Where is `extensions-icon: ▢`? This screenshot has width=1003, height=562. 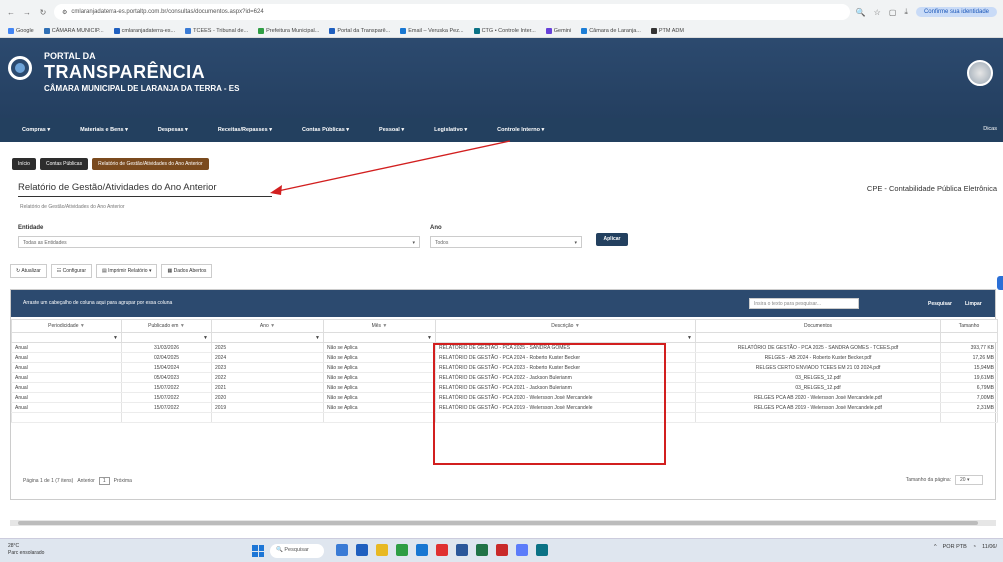 extensions-icon: ▢ is located at coordinates (893, 12).